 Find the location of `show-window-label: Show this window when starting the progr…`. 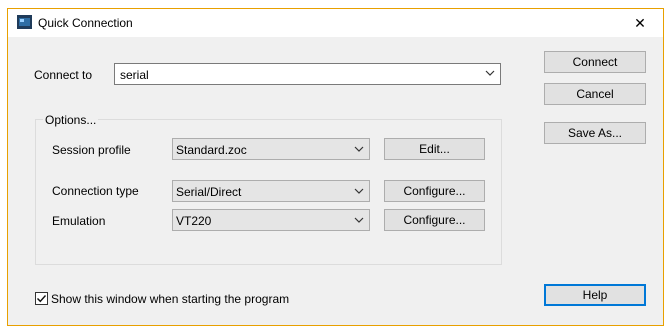

show-window-label: Show this window when starting the progr… is located at coordinates (170, 299).